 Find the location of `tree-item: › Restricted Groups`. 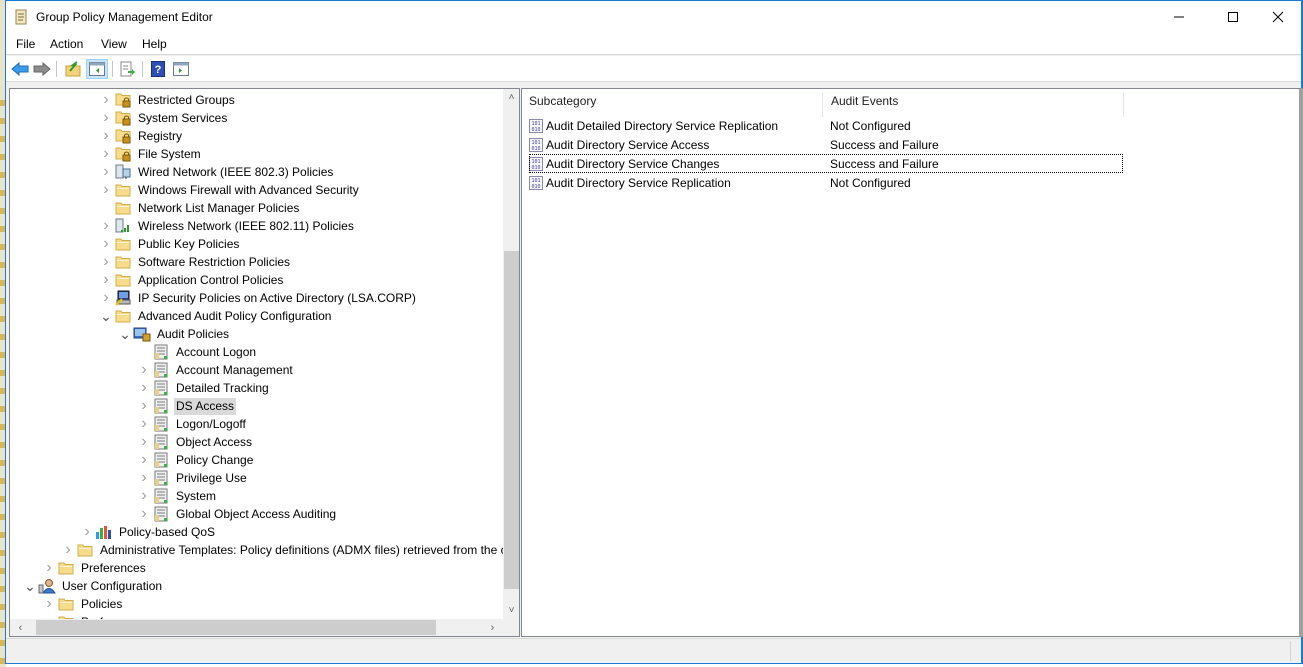

tree-item: › Restricted Groups is located at coordinates (167, 100).